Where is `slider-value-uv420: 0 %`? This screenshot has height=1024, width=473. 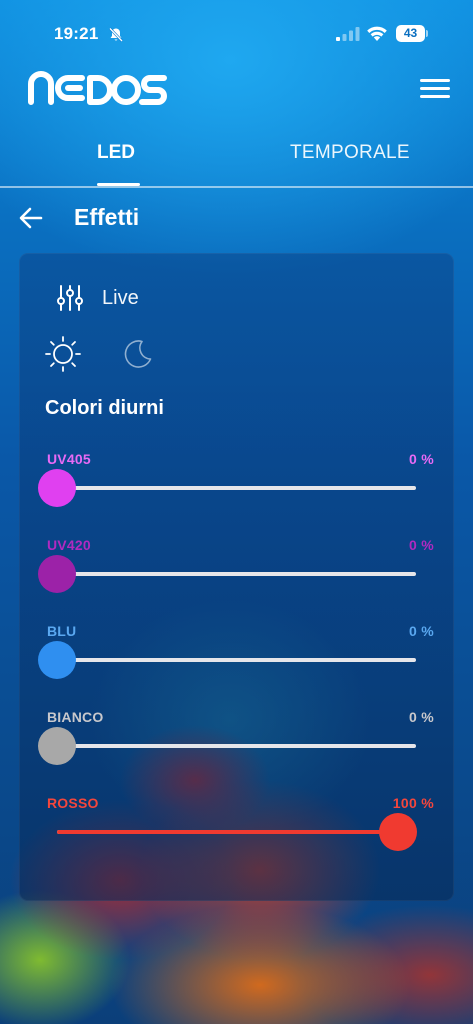
slider-value-uv420: 0 % is located at coordinates (421, 545).